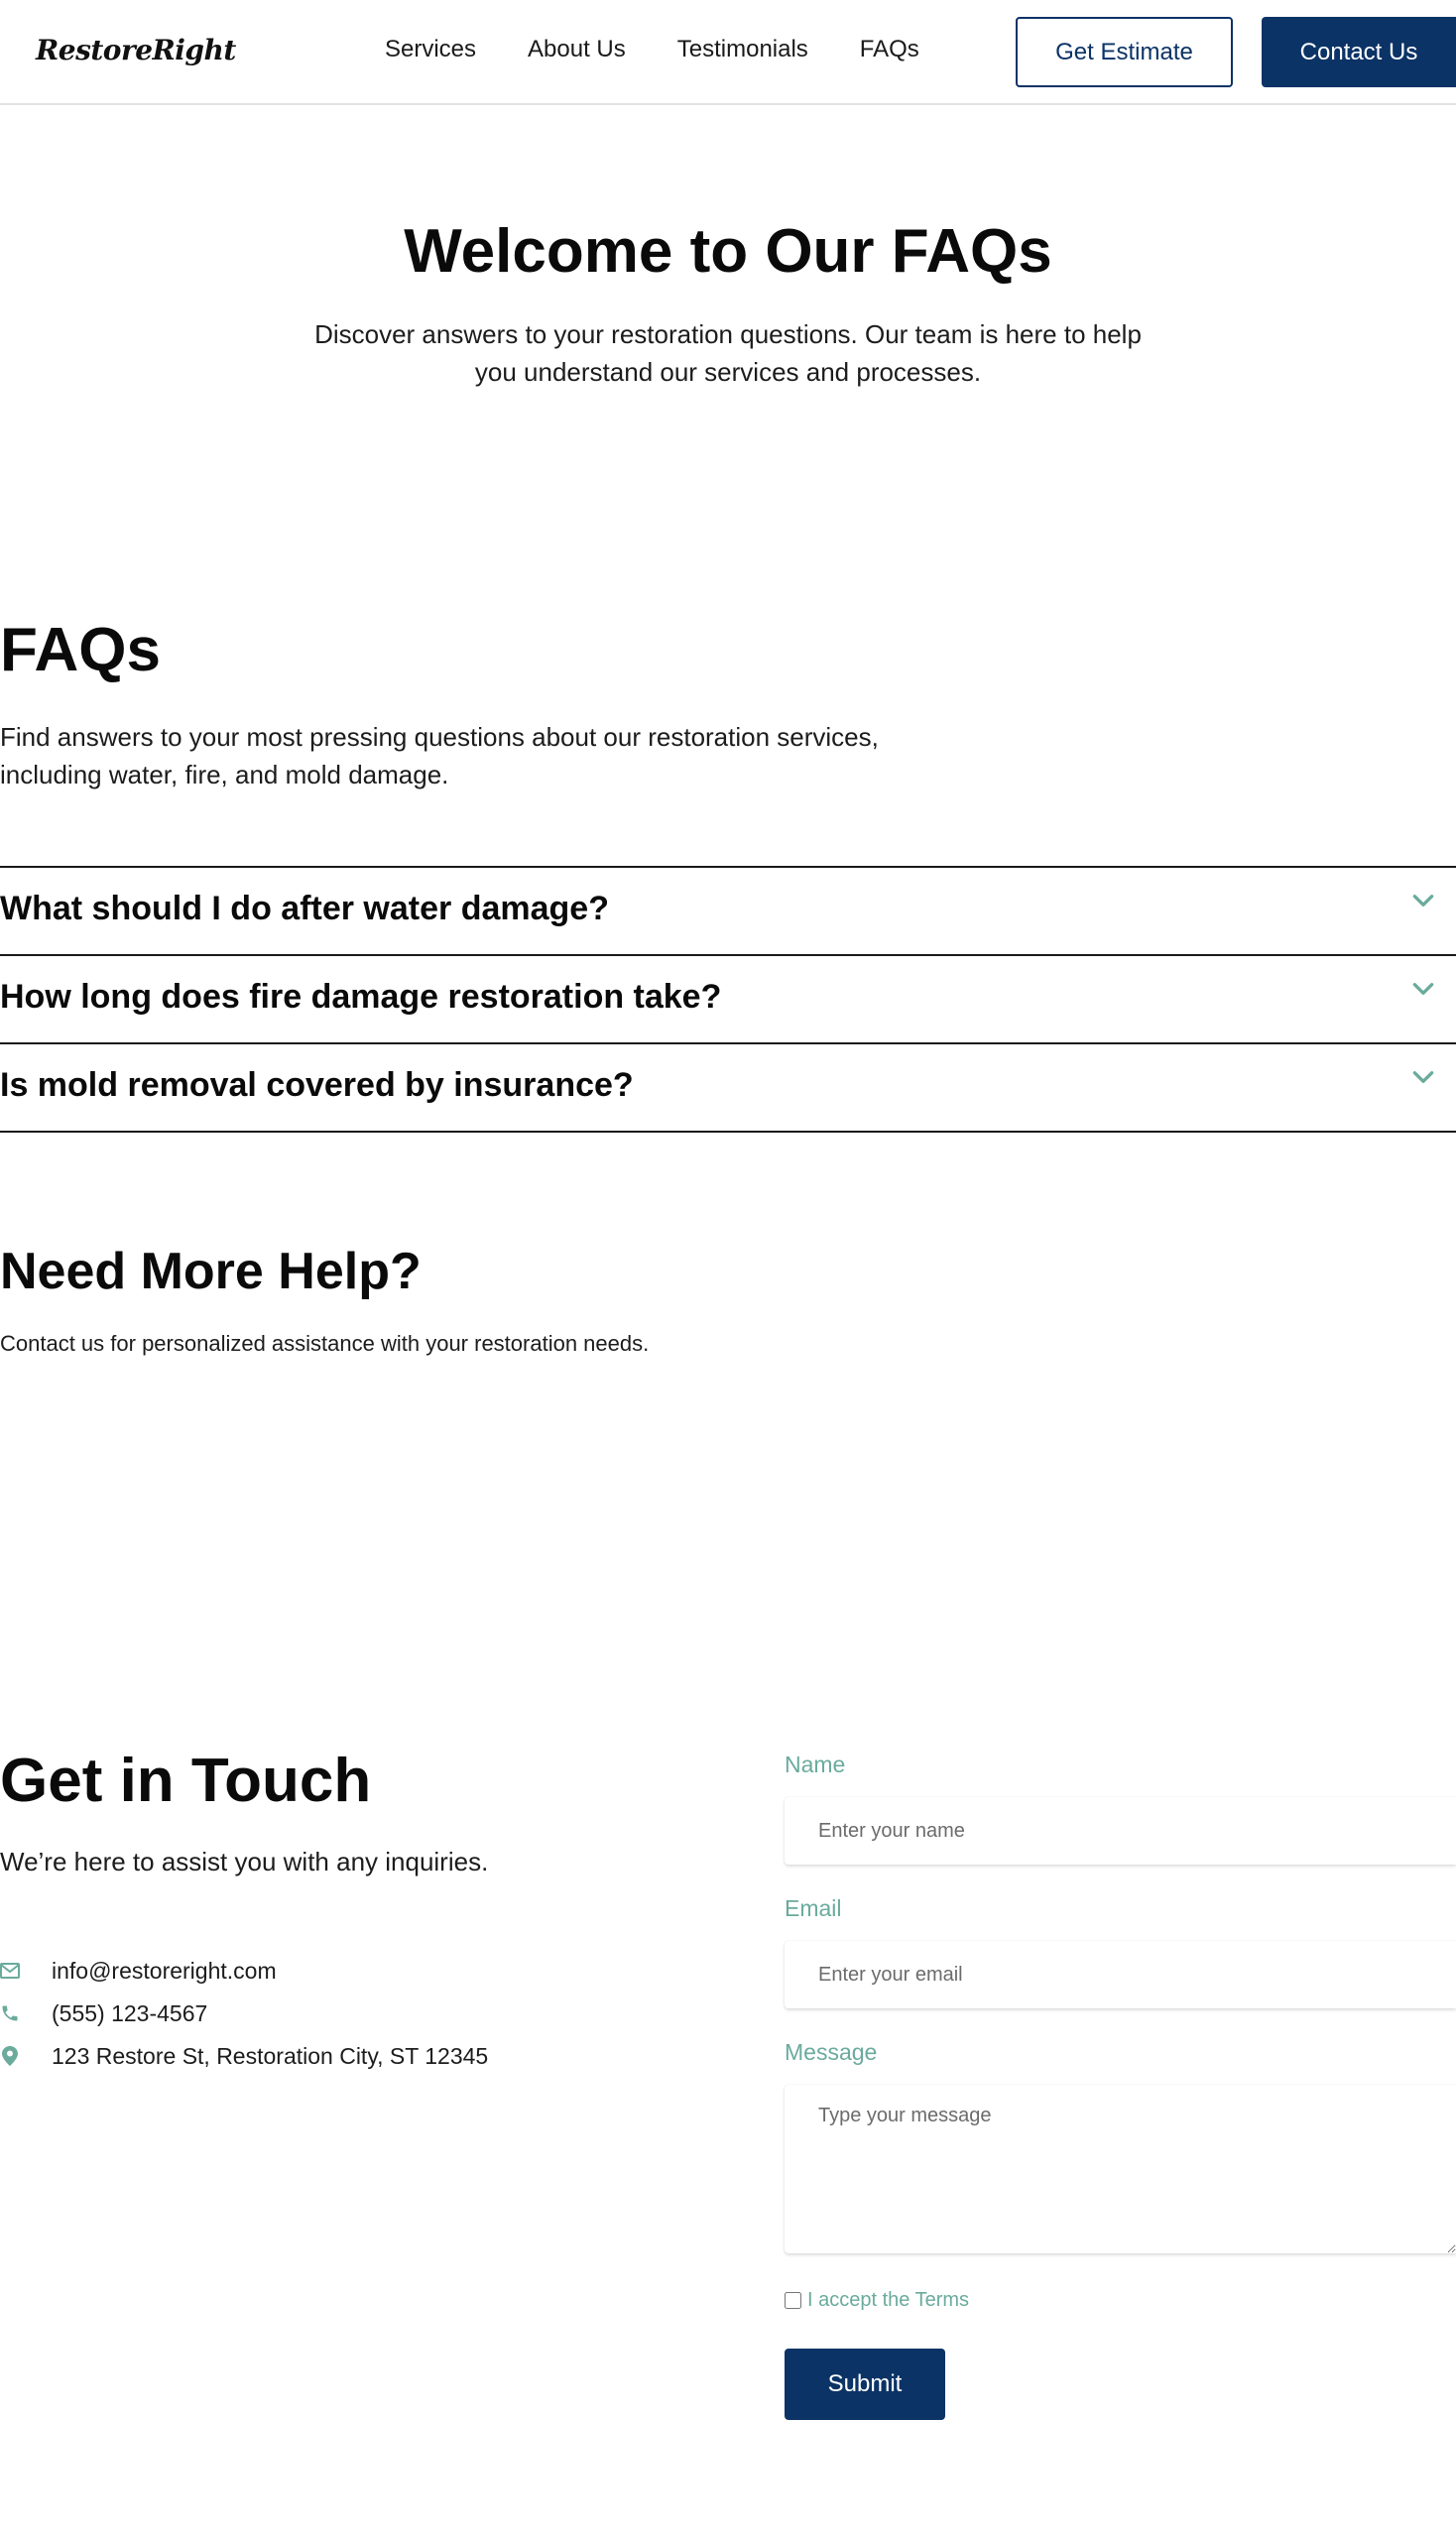 This screenshot has width=1456, height=2539. What do you see at coordinates (304, 909) in the screenshot?
I see `faq-question: What should I do after water damage?` at bounding box center [304, 909].